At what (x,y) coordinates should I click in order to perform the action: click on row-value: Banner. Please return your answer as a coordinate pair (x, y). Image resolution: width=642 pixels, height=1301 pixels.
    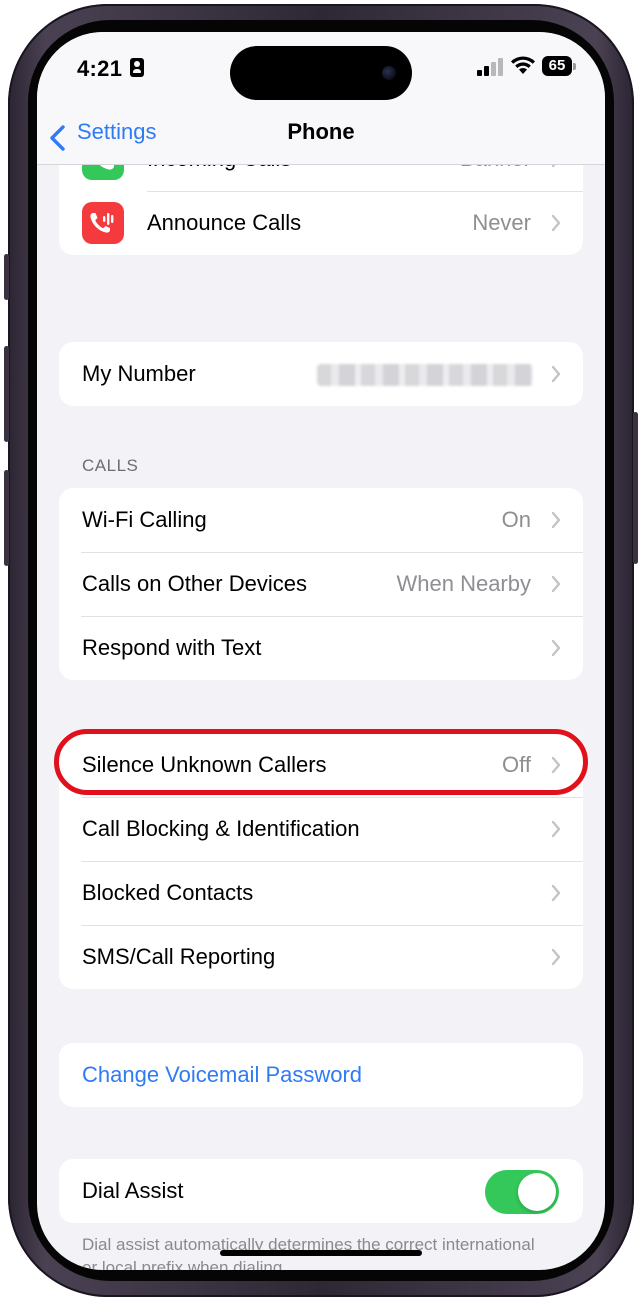
    Looking at the image, I should click on (495, 178).